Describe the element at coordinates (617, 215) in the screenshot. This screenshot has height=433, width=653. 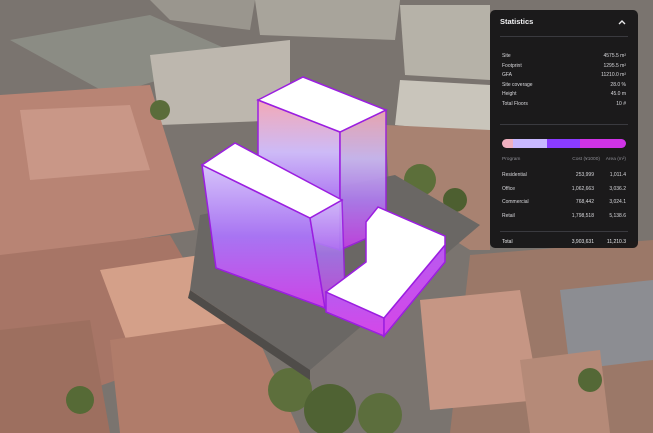
I see `program-area: 5,138.6` at that location.